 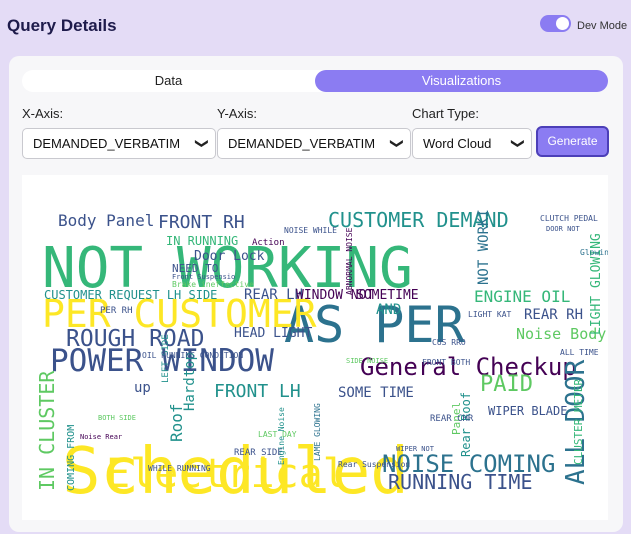 I want to click on y-axis-value: DEMANDED_VERBATIM, so click(x=302, y=143).